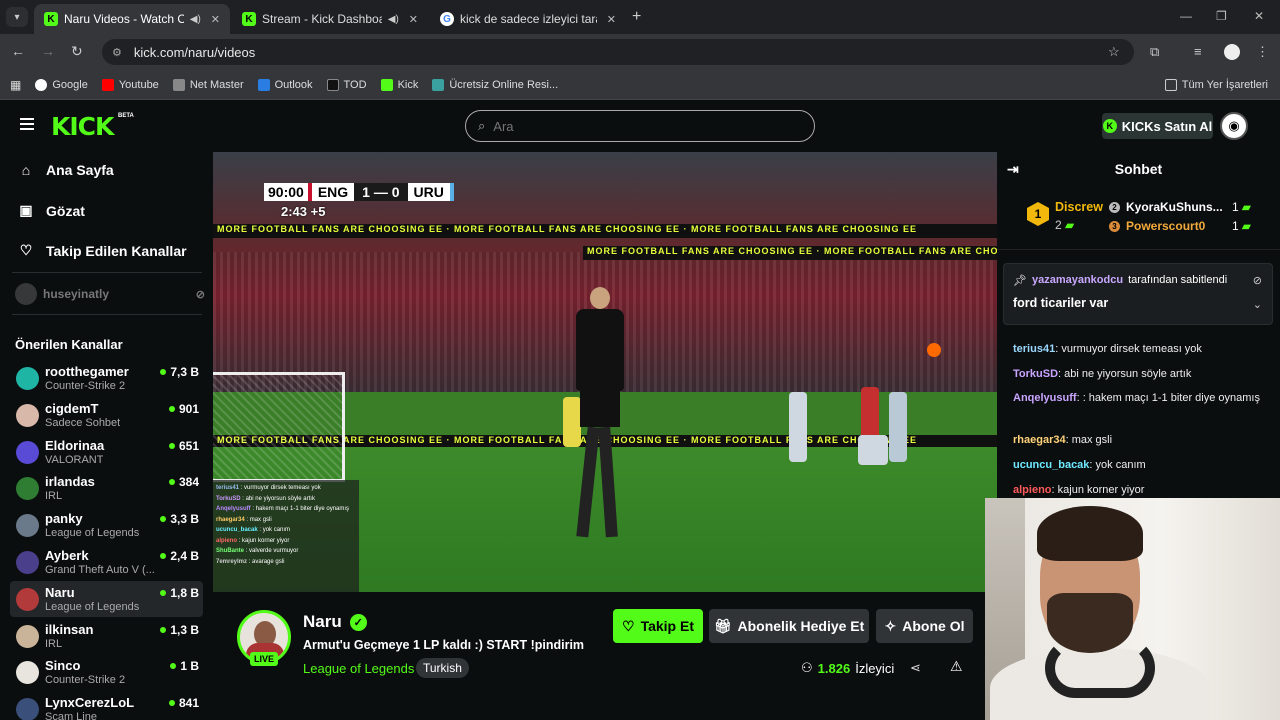 Image resolution: width=1280 pixels, height=720 pixels. I want to click on cam-hair, so click(1090, 533).